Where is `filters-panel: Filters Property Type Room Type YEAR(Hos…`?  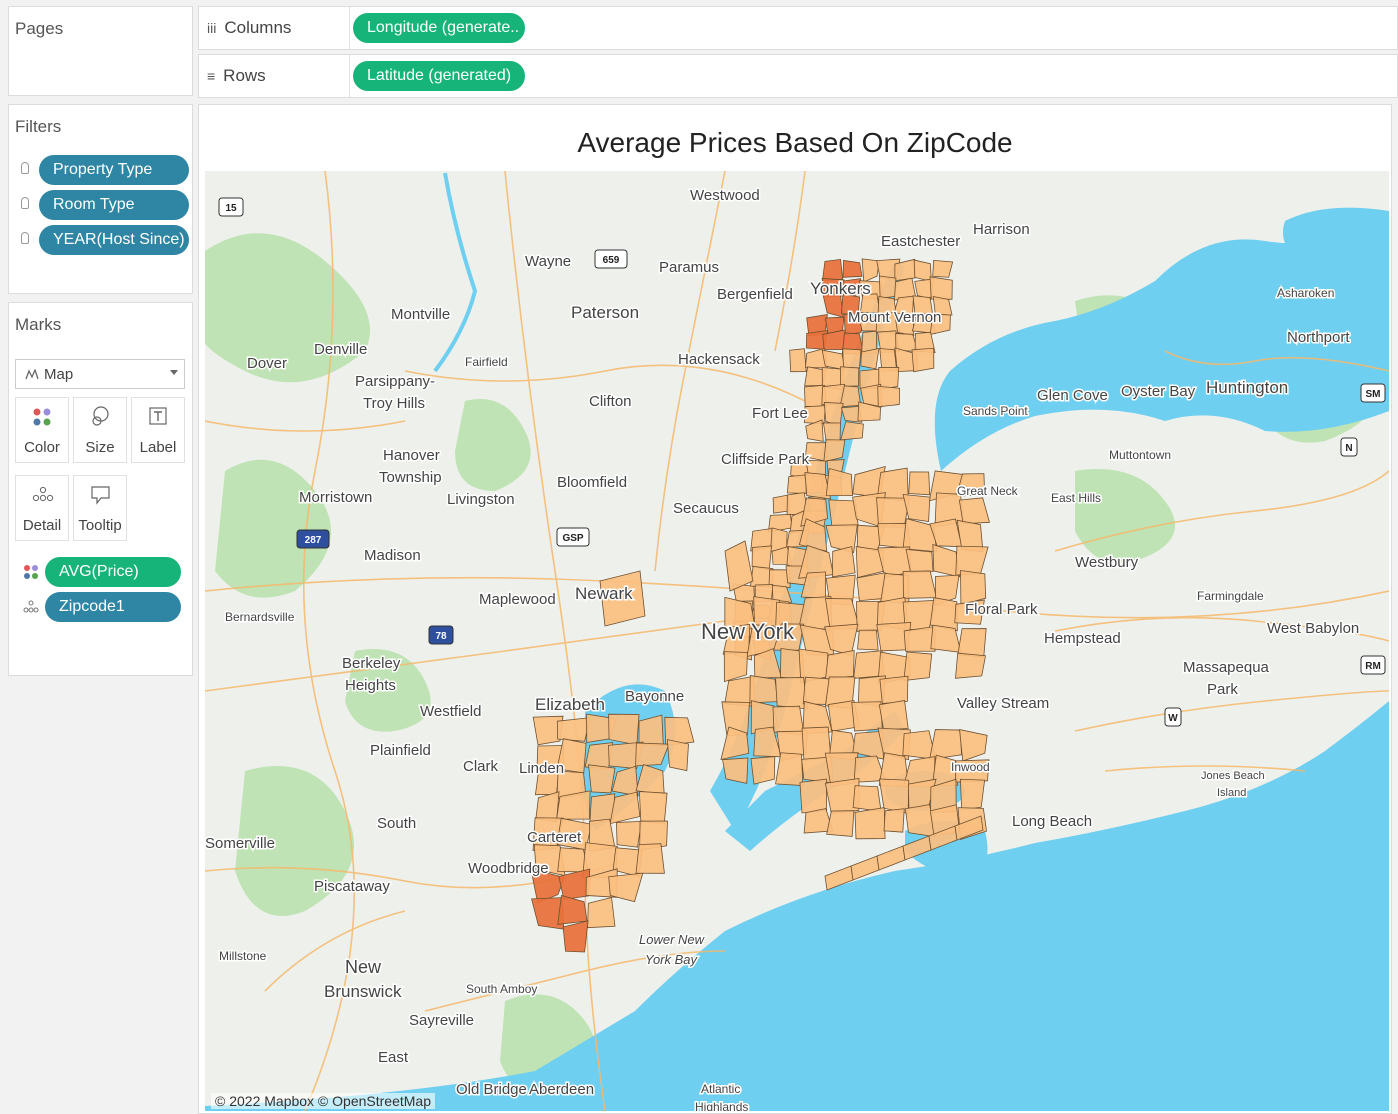 filters-panel: Filters Property Type Room Type YEAR(Hos… is located at coordinates (100, 199).